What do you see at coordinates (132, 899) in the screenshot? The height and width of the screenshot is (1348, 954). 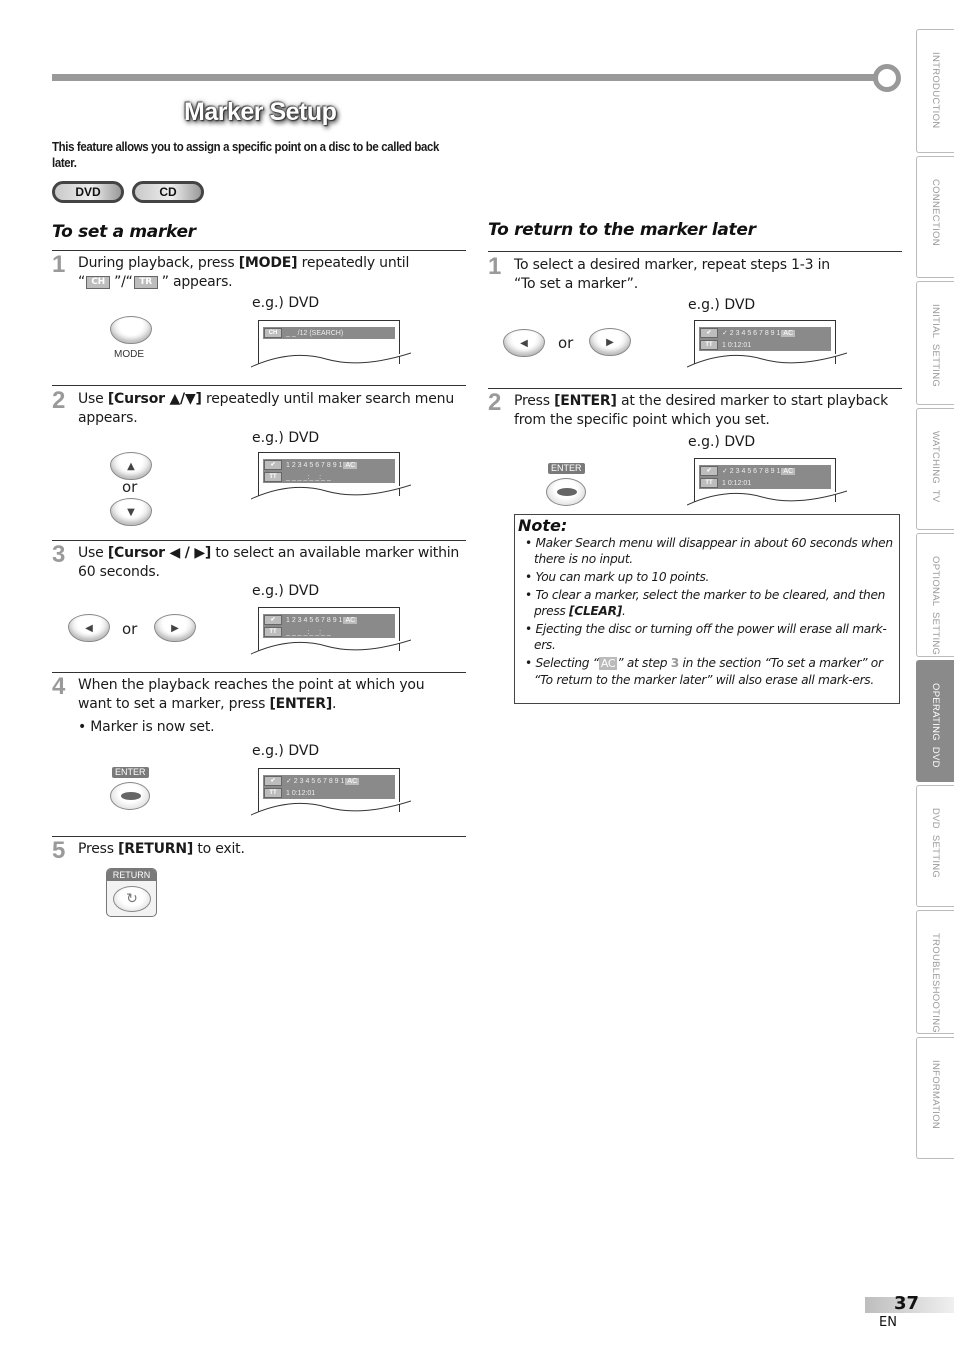 I see `return-icon: ↻` at bounding box center [132, 899].